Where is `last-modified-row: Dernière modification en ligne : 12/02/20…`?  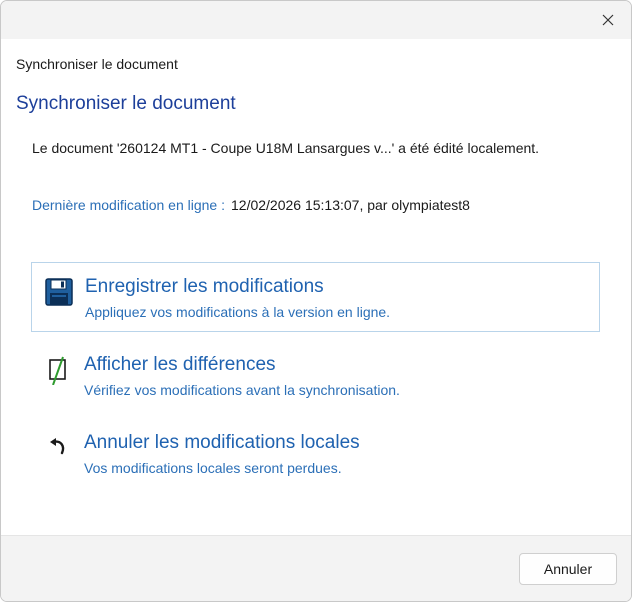
last-modified-row: Dernière modification en ligne : 12/02/20… is located at coordinates (251, 205).